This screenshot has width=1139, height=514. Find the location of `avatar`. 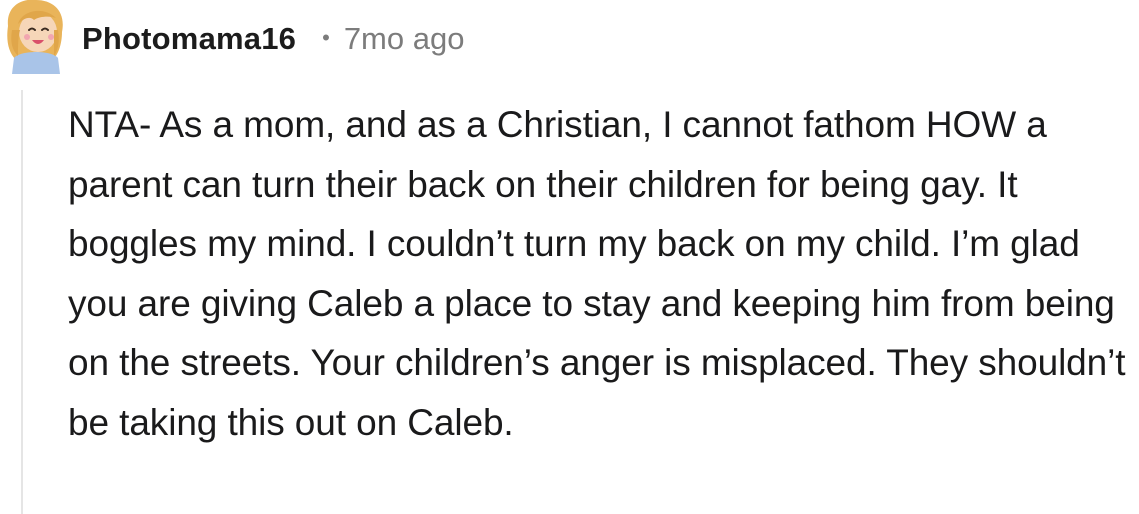

avatar is located at coordinates (38, 37).